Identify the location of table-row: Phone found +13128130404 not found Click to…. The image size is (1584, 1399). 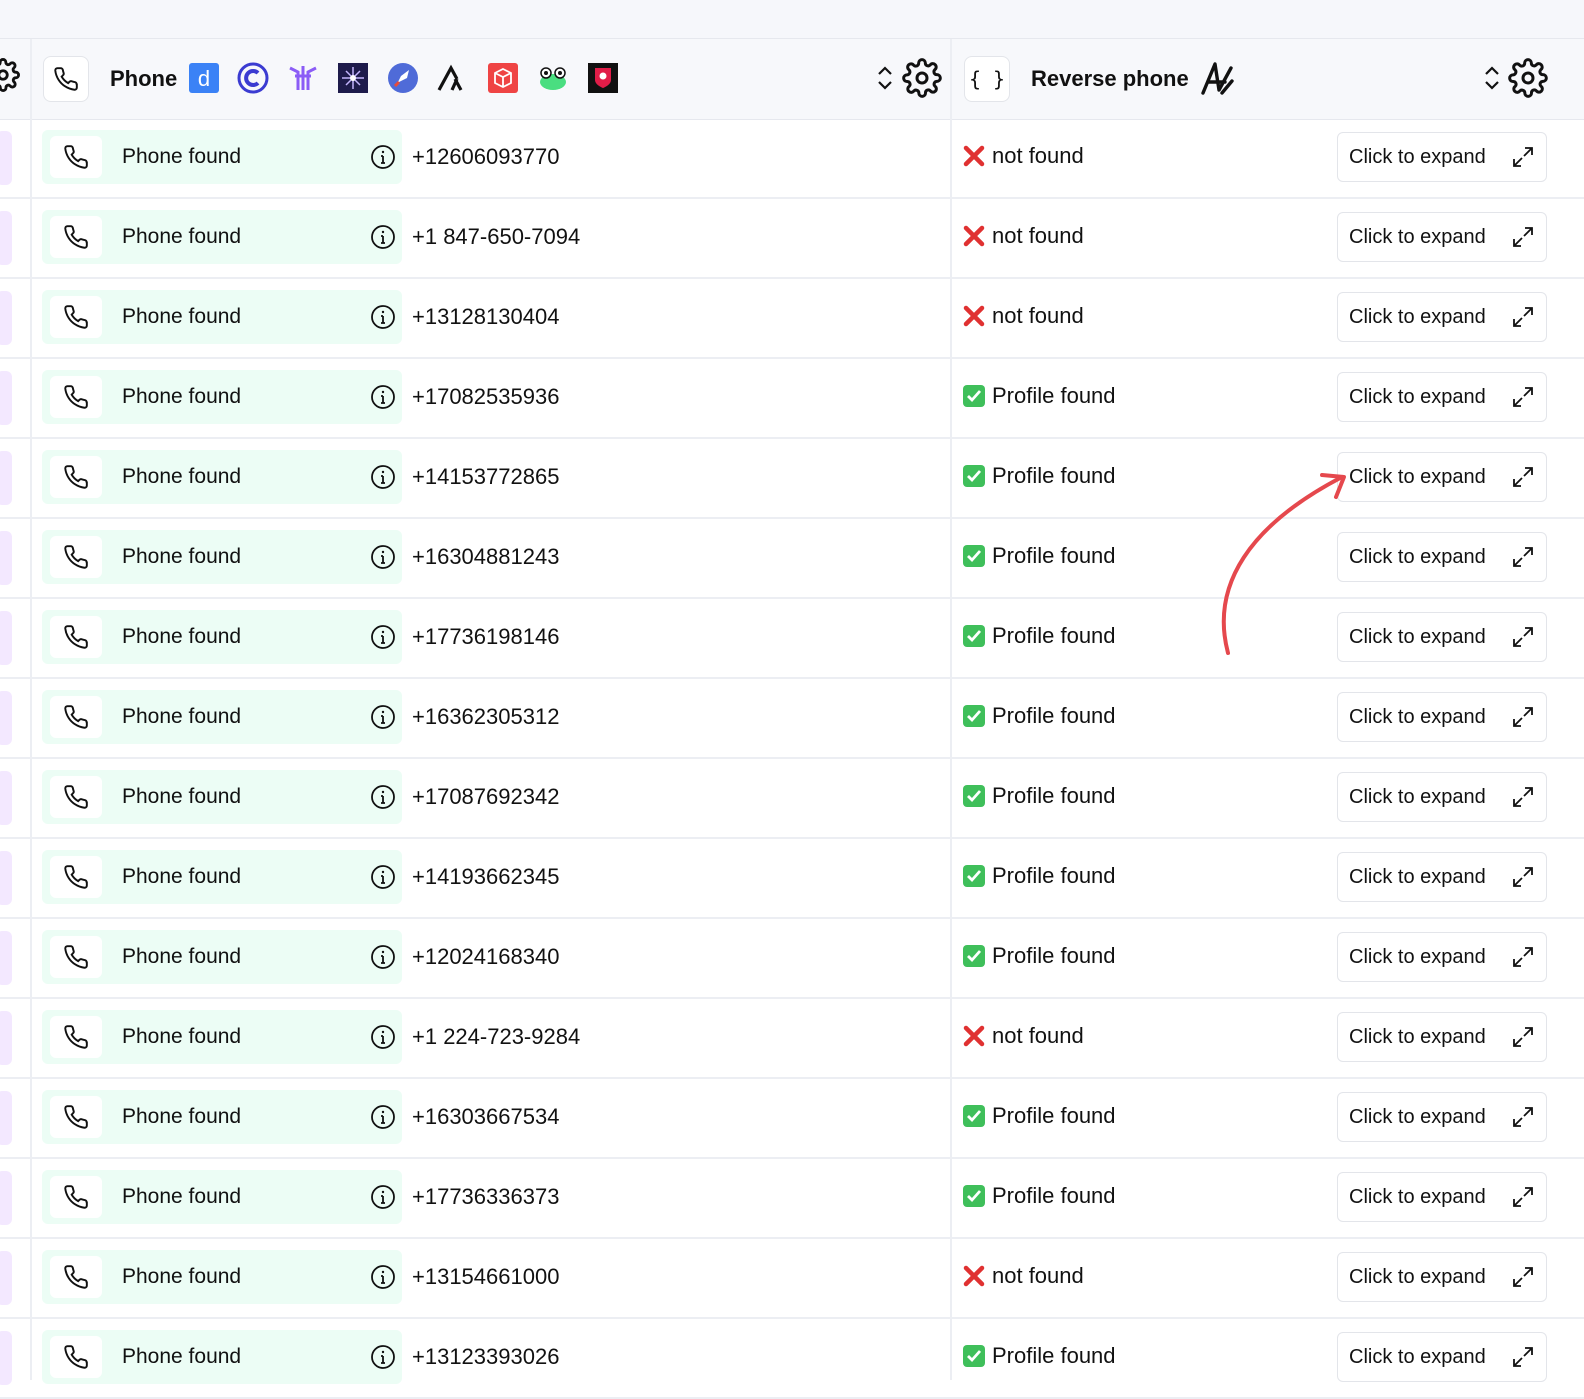
(792, 319).